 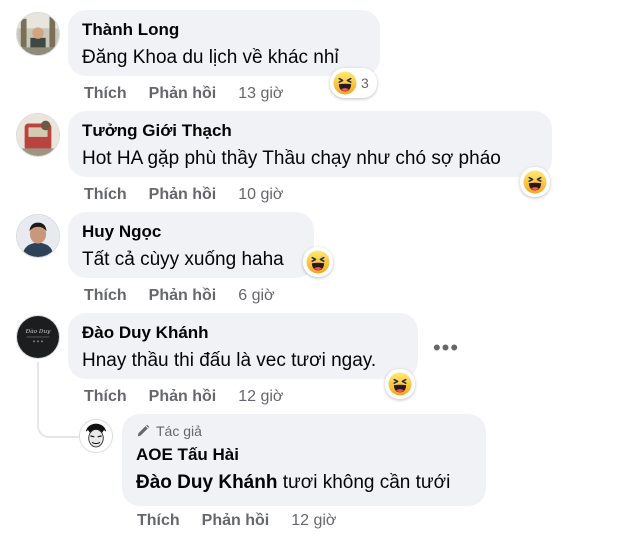 I want to click on comment-actions: Thích Phản hồi 6 giờ, so click(x=179, y=296).